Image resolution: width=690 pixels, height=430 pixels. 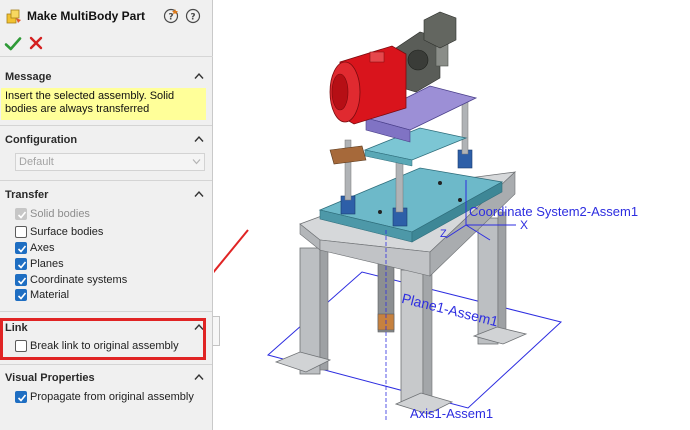 I want to click on coordinate-system-label: Coordinate System2-Assem1, so click(x=553, y=211).